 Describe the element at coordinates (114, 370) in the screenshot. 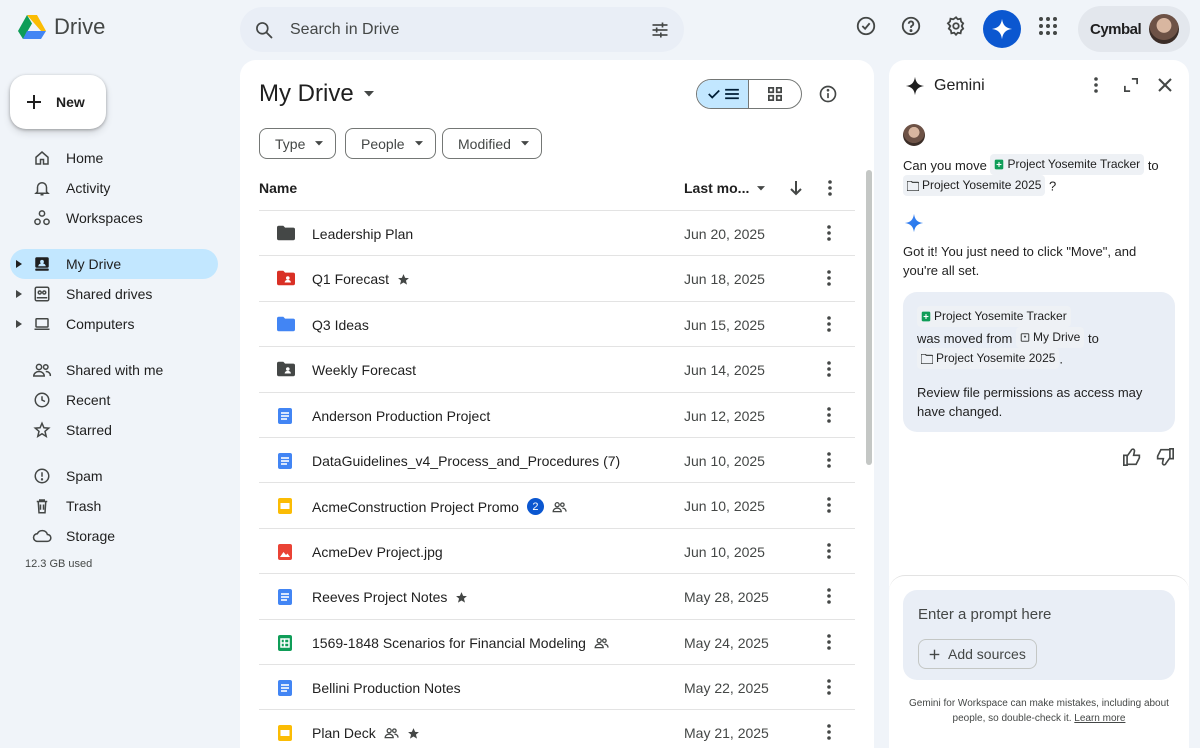

I see `sidebar-item-shared-with-me: Shared with me` at that location.